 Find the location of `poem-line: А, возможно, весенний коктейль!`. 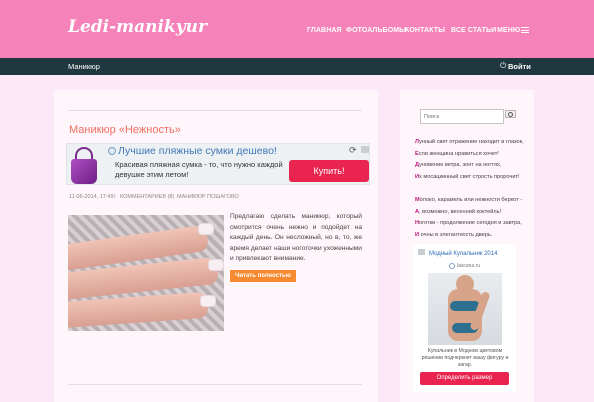

poem-line: А, возможно, весенний коктейль! is located at coordinates (458, 211).